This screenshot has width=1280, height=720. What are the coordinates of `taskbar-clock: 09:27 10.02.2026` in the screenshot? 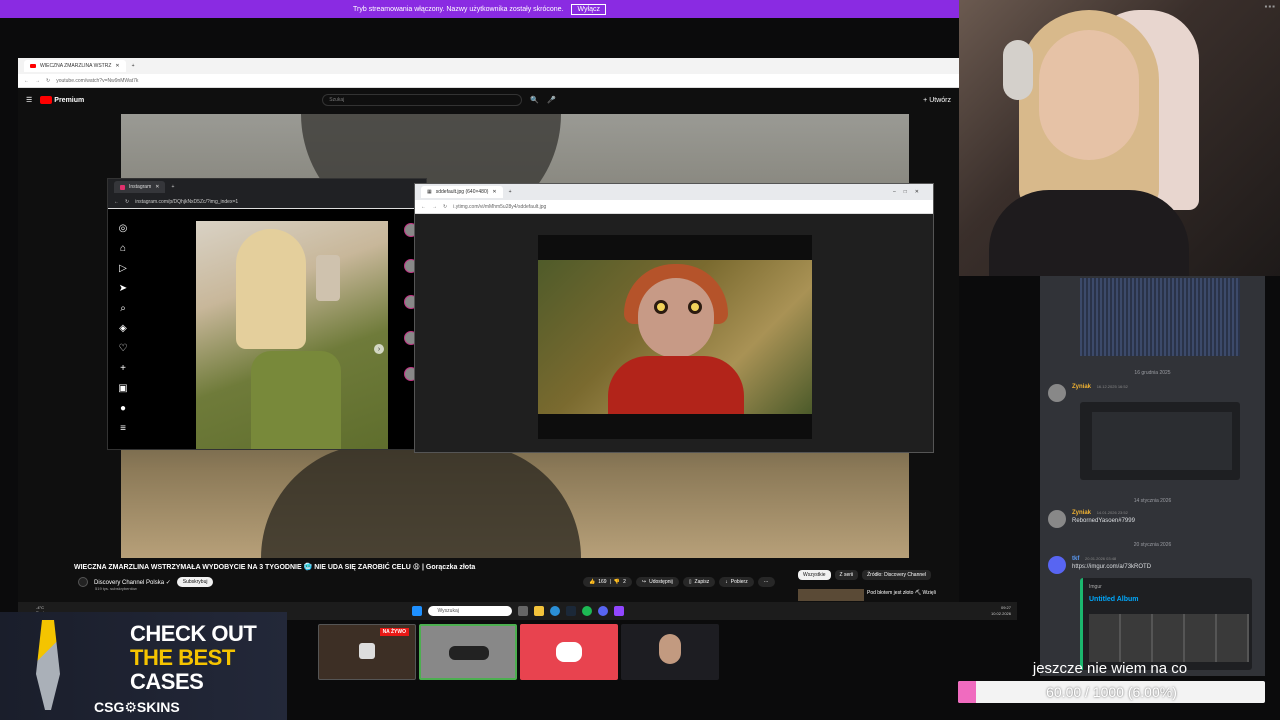 It's located at (1001, 611).